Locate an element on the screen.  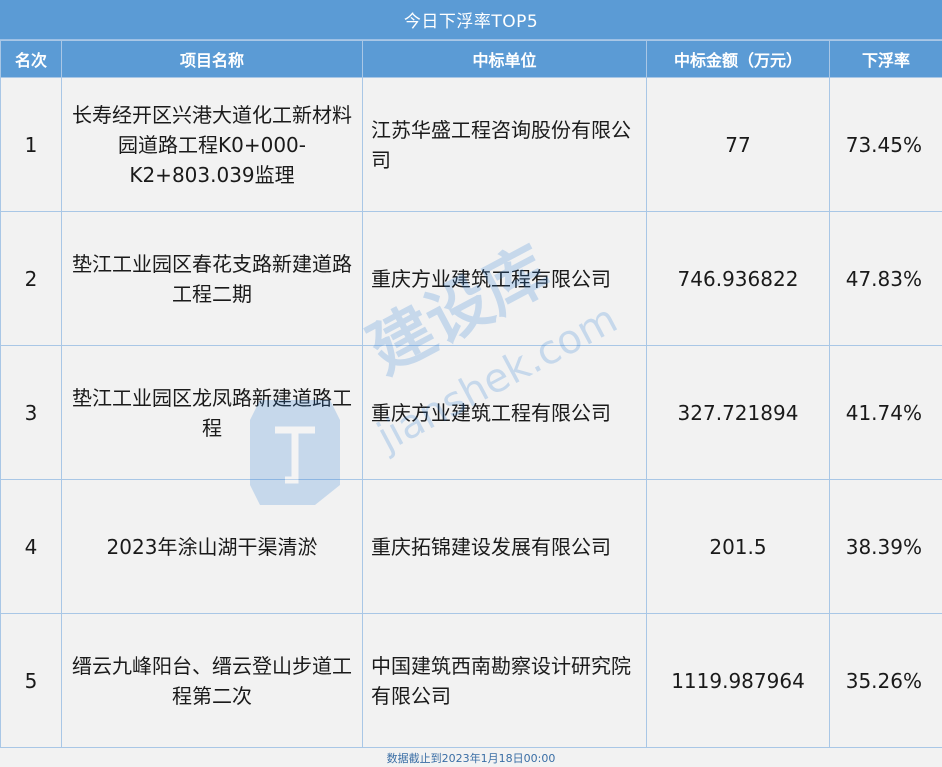
rank-cell: 5 is located at coordinates (31, 680).